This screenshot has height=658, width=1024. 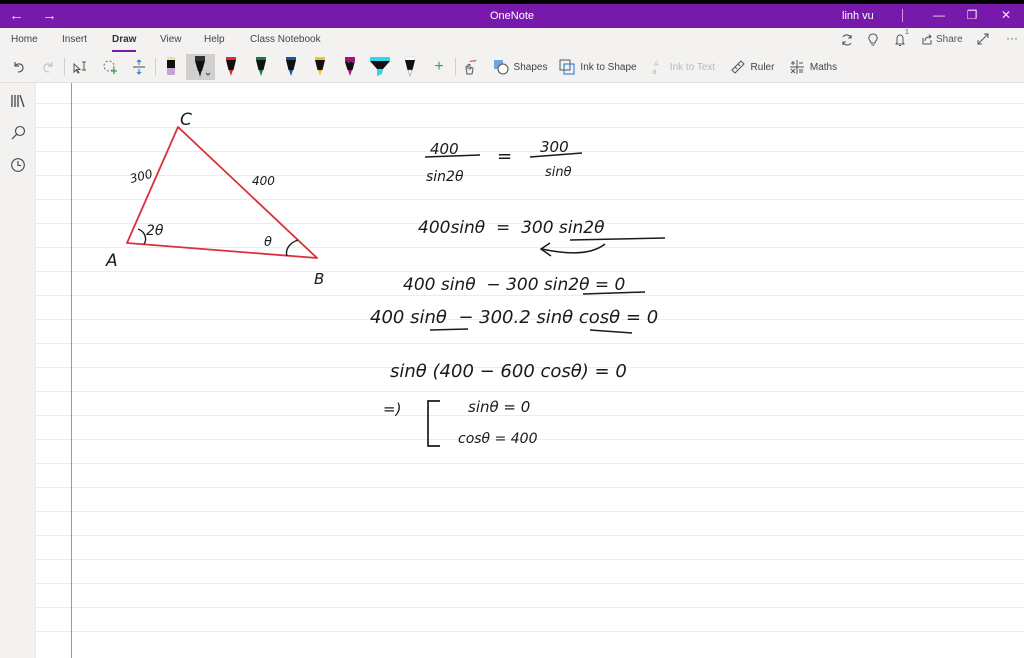 I want to click on restore-button: ❐, so click(x=972, y=15).